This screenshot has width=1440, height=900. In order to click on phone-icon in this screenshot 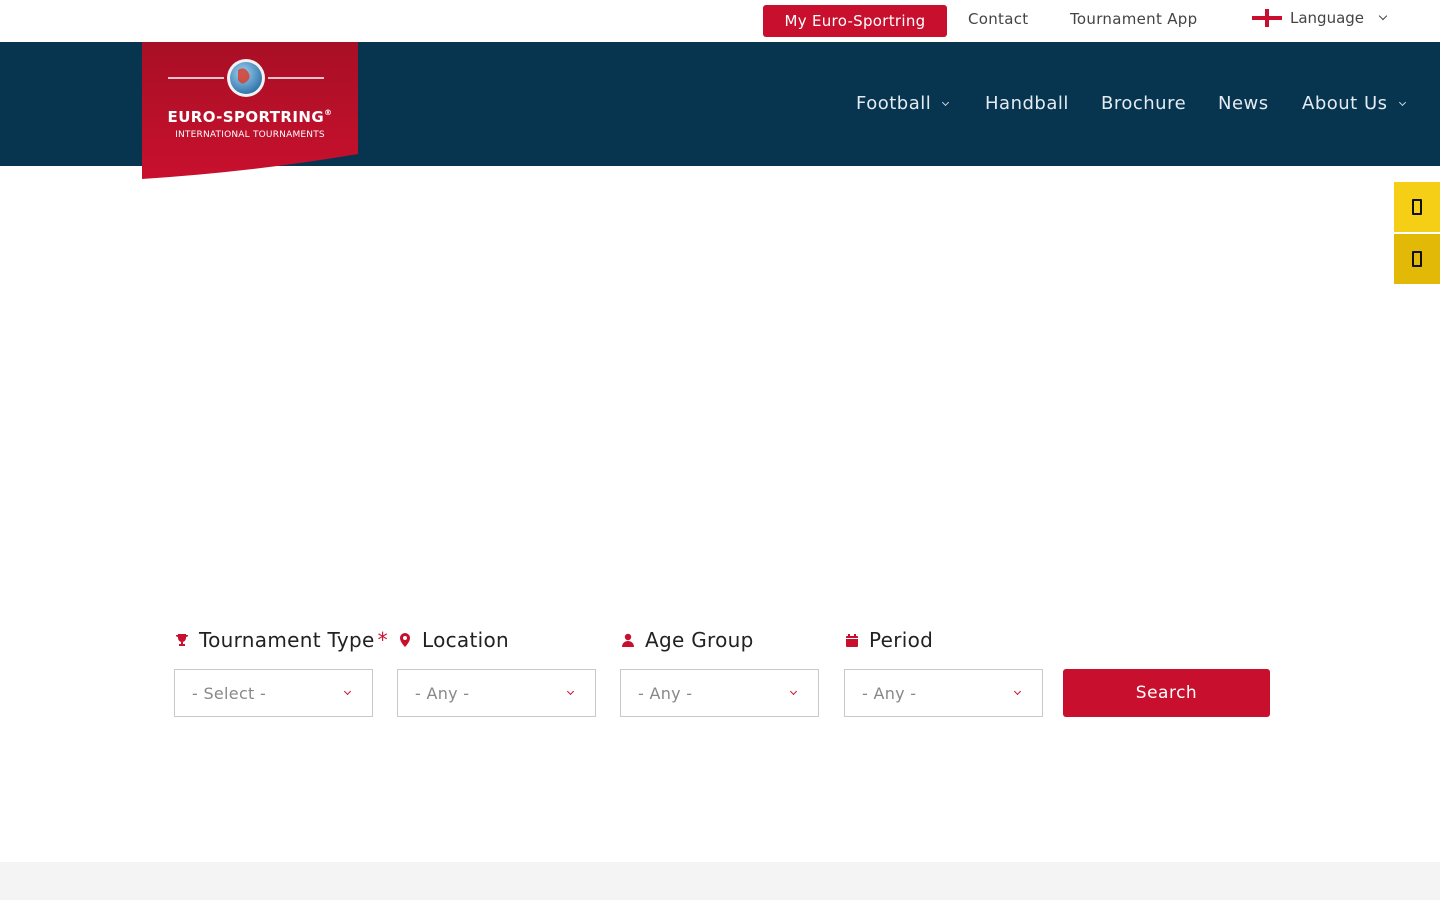, I will do `click(1417, 207)`.